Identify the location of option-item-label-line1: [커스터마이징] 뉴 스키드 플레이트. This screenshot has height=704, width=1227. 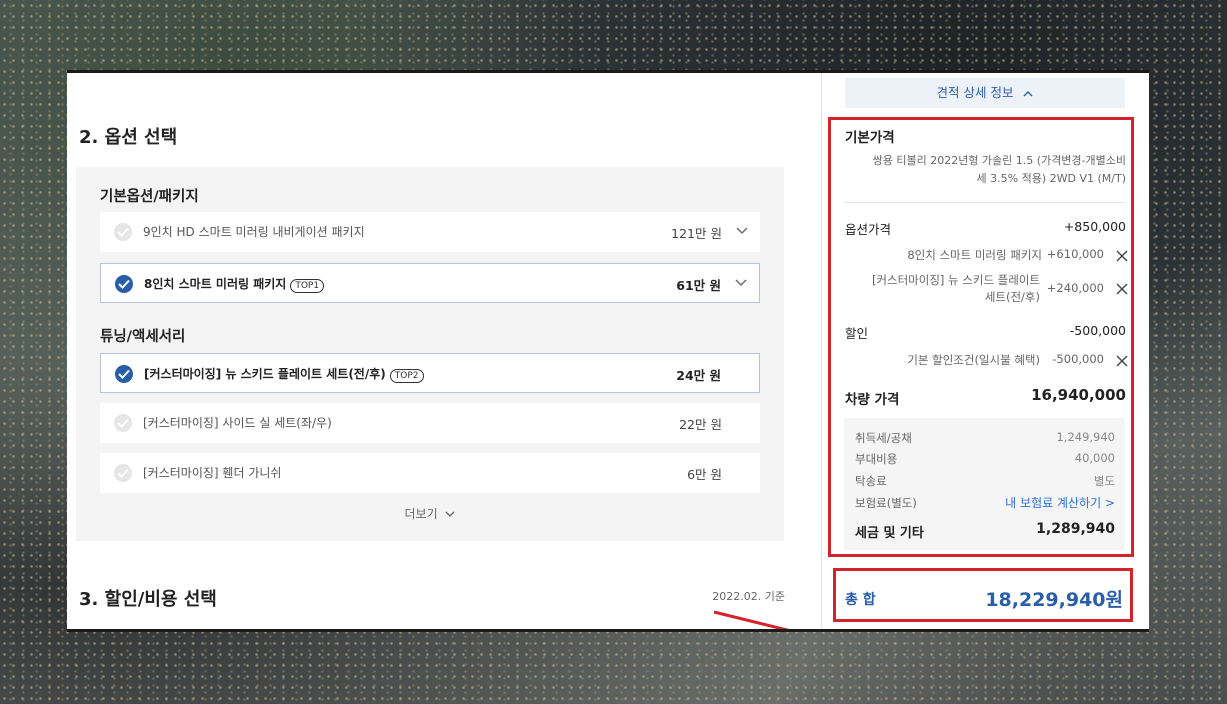
(955, 280).